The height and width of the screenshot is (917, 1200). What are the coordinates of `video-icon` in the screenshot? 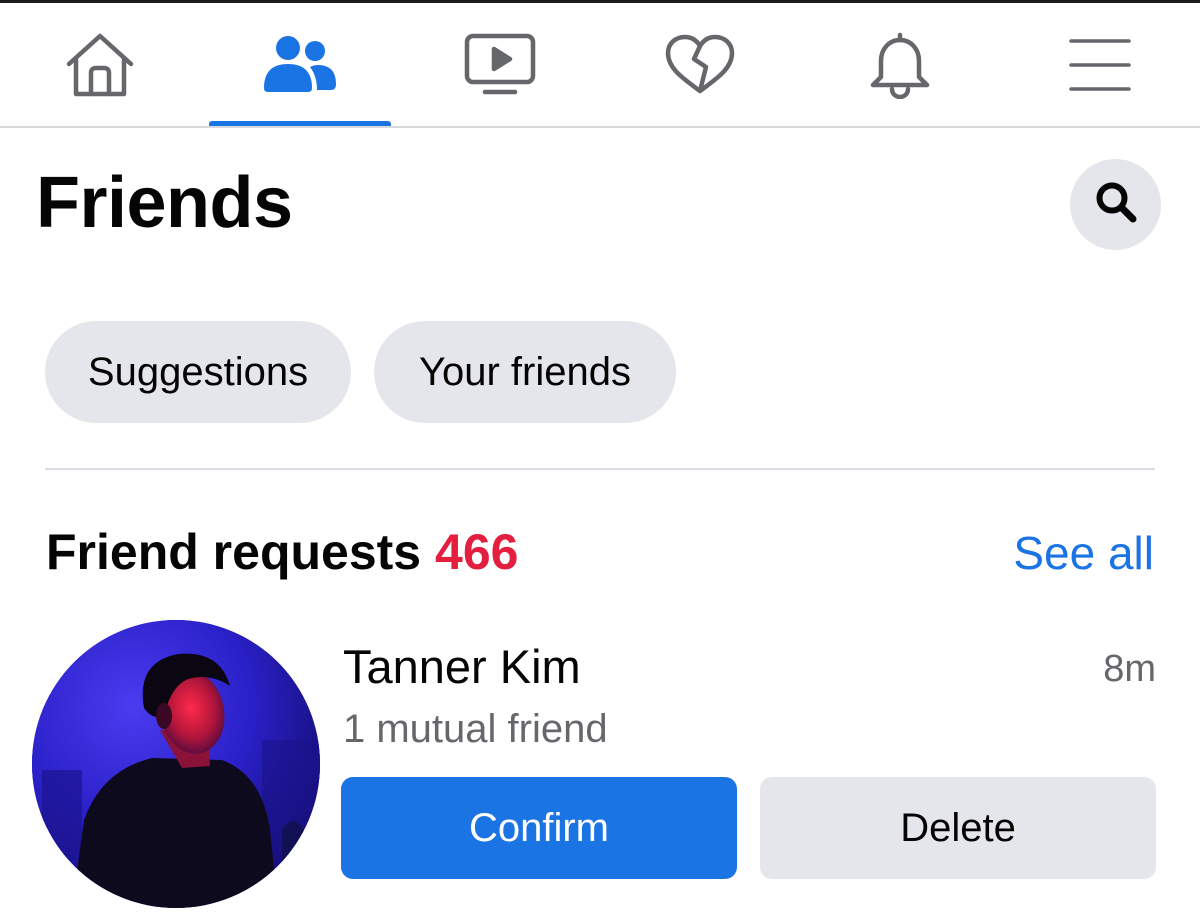 It's located at (500, 65).